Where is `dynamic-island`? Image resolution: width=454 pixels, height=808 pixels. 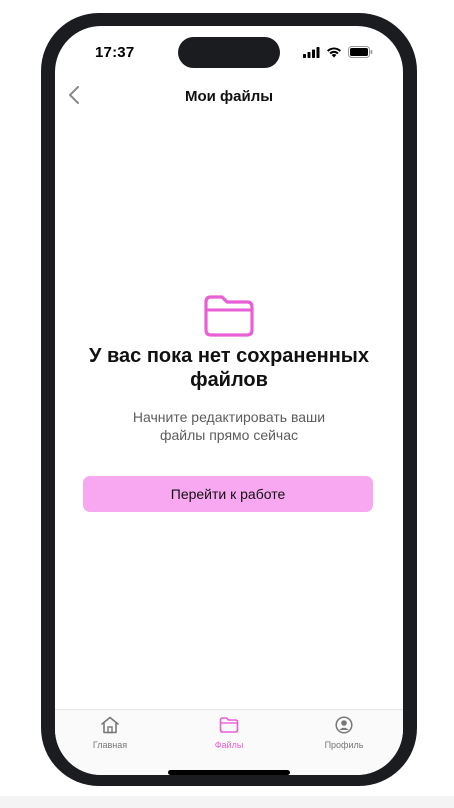 dynamic-island is located at coordinates (229, 52).